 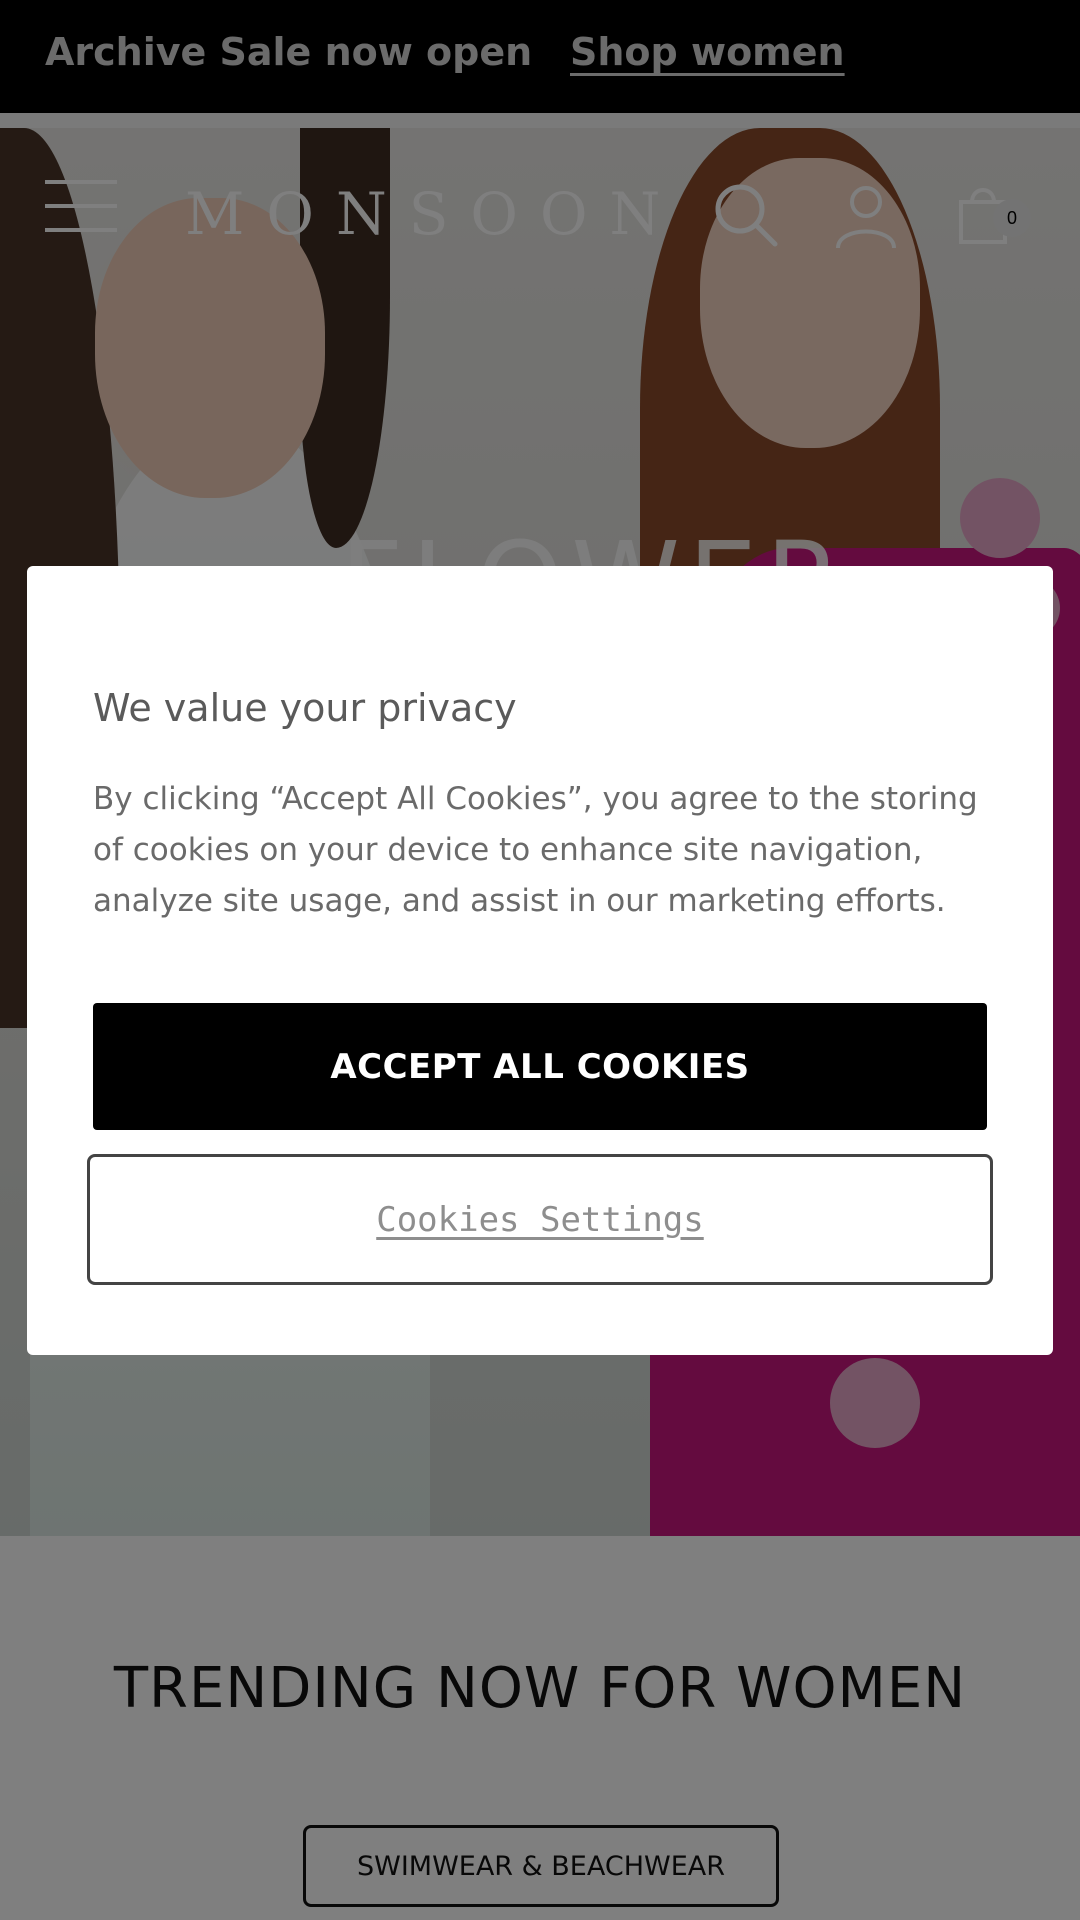 I want to click on accept-all-cookies-button: ACCEPT ALL COOKIES, so click(x=540, y=1066).